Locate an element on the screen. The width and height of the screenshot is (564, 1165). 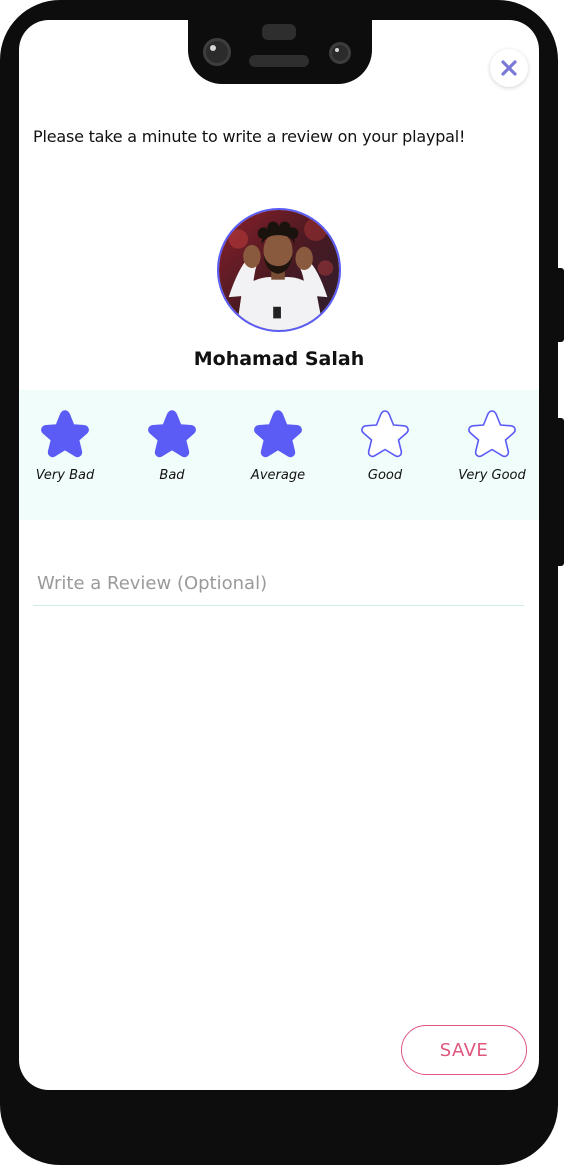
rating-option-very-bad: Very Bad is located at coordinates (65, 445).